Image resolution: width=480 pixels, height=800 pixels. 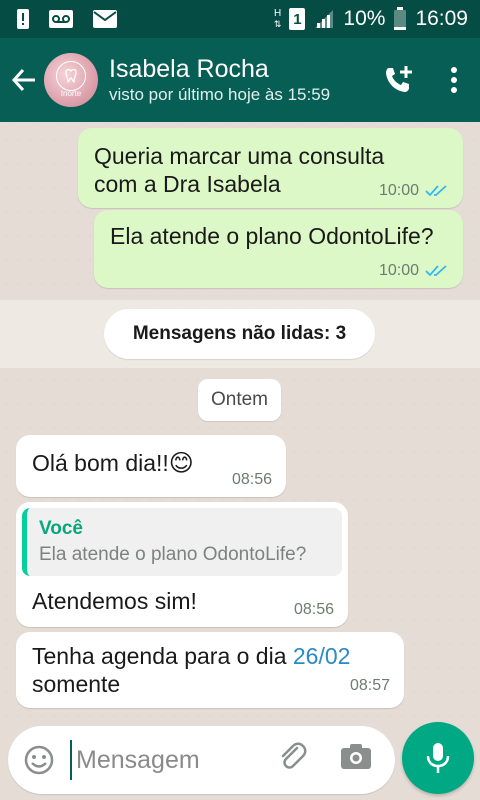 I want to click on clock: 16:09, so click(x=441, y=18).